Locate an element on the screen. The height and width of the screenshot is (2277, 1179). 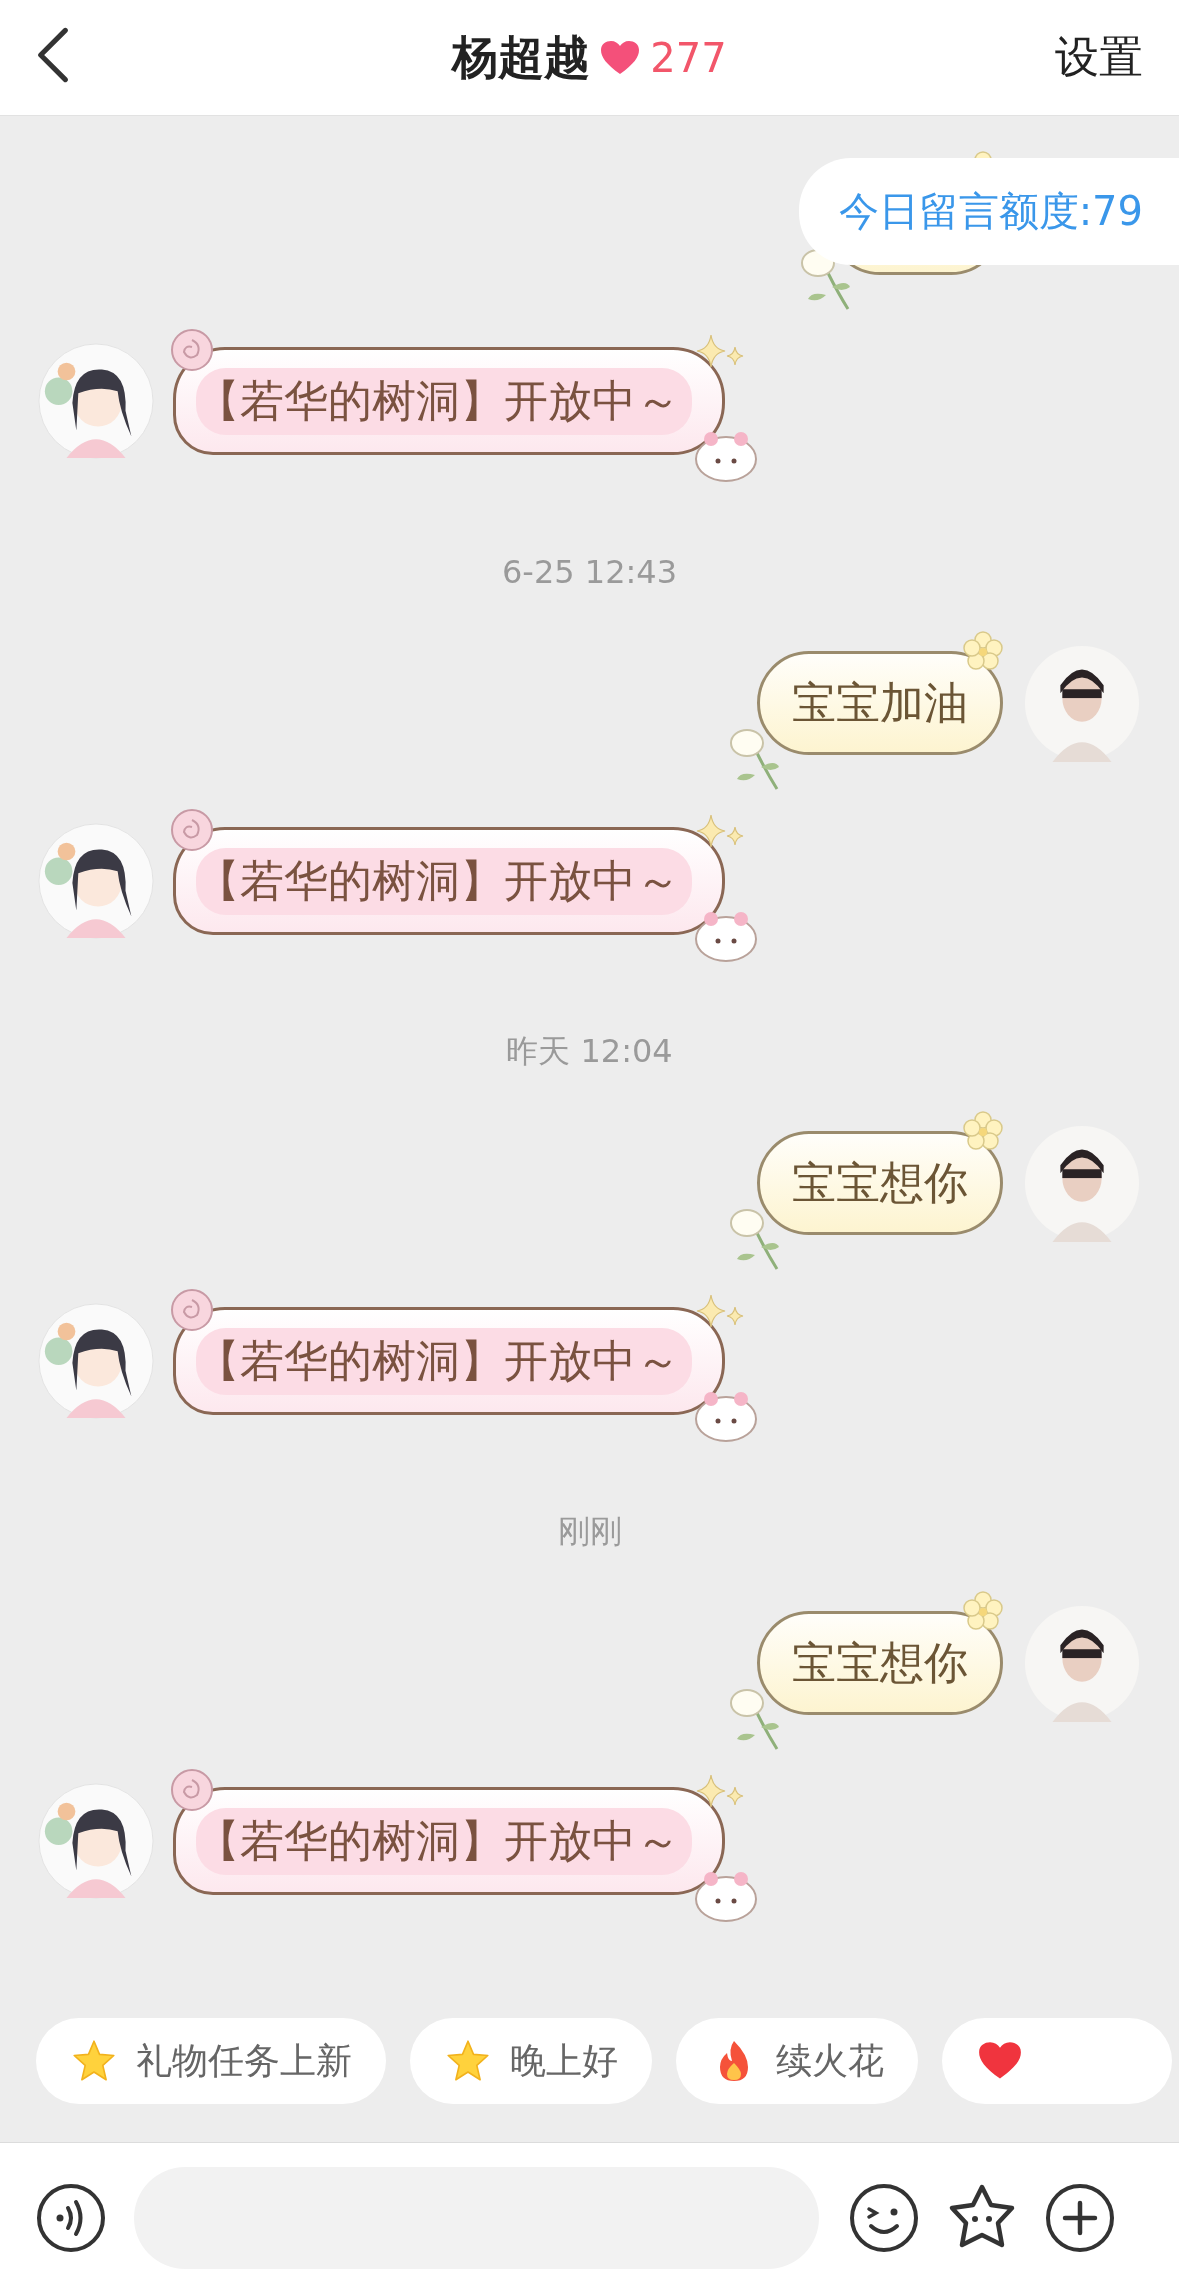
quick-reply-chip: 礼物任务上新 is located at coordinates (211, 2061).